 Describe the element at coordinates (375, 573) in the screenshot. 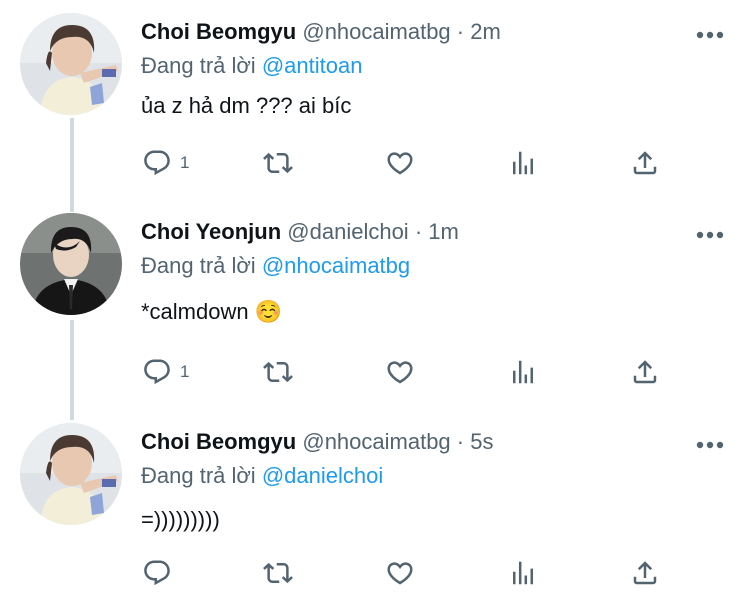

I see `action-bar` at that location.